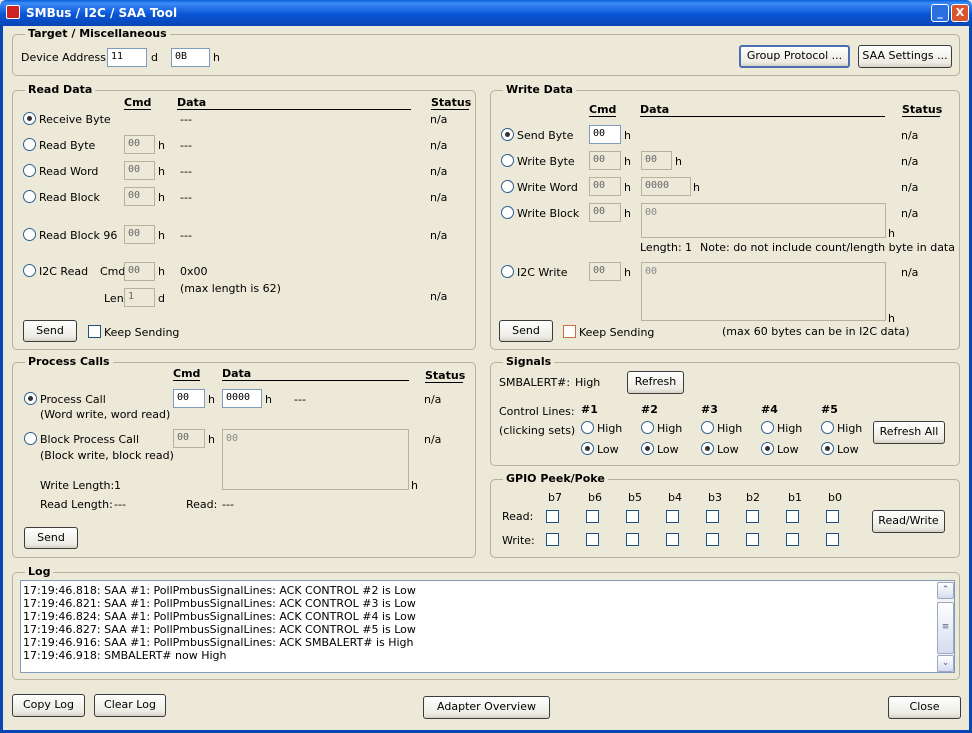  What do you see at coordinates (30, 398) in the screenshot?
I see `process-call-radio` at bounding box center [30, 398].